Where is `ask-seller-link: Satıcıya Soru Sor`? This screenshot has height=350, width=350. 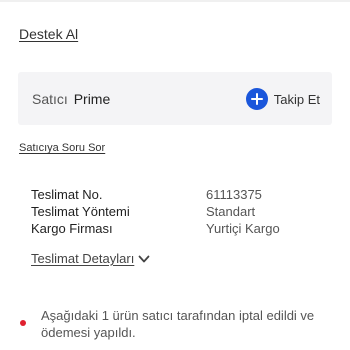 ask-seller-link: Satıcıya Soru Sor is located at coordinates (62, 148).